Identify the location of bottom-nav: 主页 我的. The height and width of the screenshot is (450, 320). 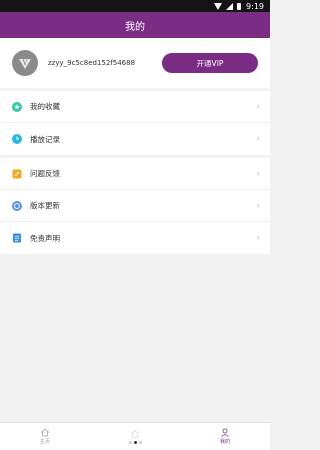
(135, 436).